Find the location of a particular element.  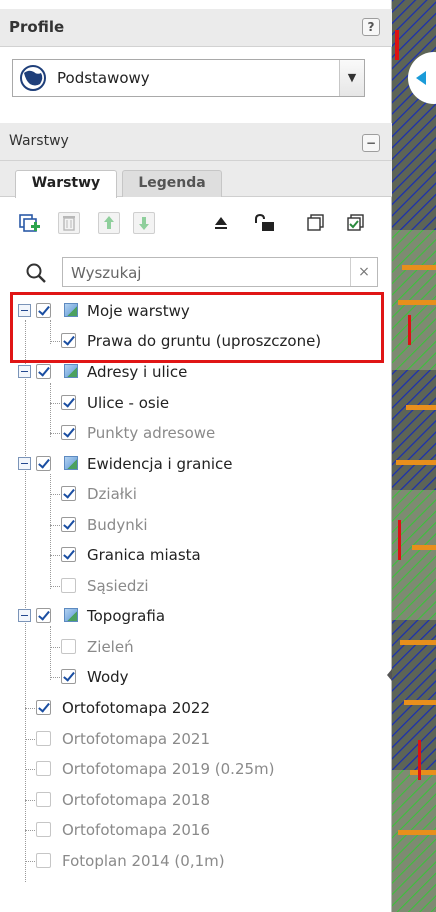

tree-item-row: Prawa do gruntu (uproszczone) is located at coordinates (196, 341).